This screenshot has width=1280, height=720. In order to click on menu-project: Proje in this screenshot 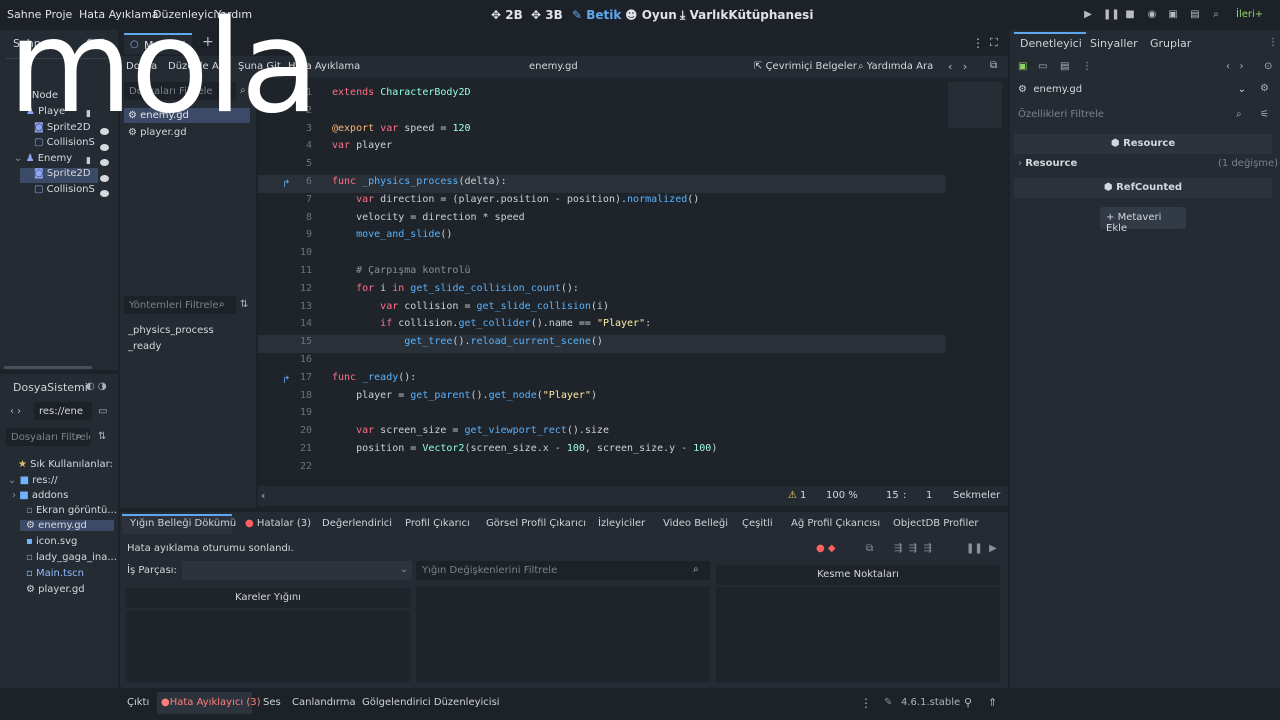, I will do `click(58, 14)`.